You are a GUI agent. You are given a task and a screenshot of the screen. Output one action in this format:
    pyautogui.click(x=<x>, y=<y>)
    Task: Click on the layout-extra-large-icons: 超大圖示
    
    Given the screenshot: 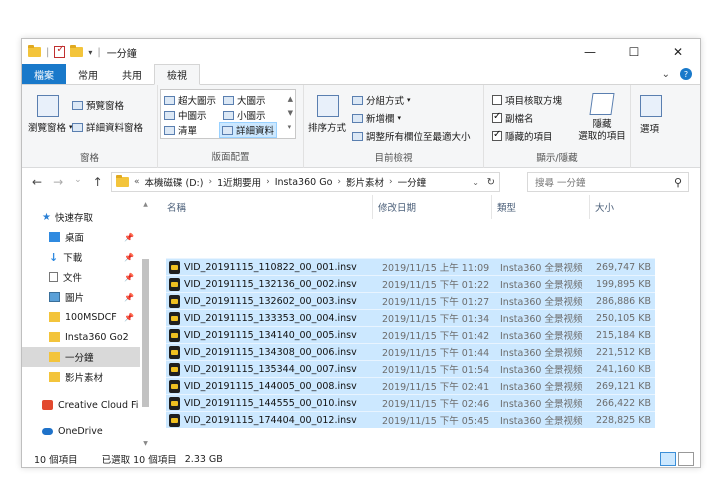 What is the action you would take?
    pyautogui.click(x=190, y=100)
    